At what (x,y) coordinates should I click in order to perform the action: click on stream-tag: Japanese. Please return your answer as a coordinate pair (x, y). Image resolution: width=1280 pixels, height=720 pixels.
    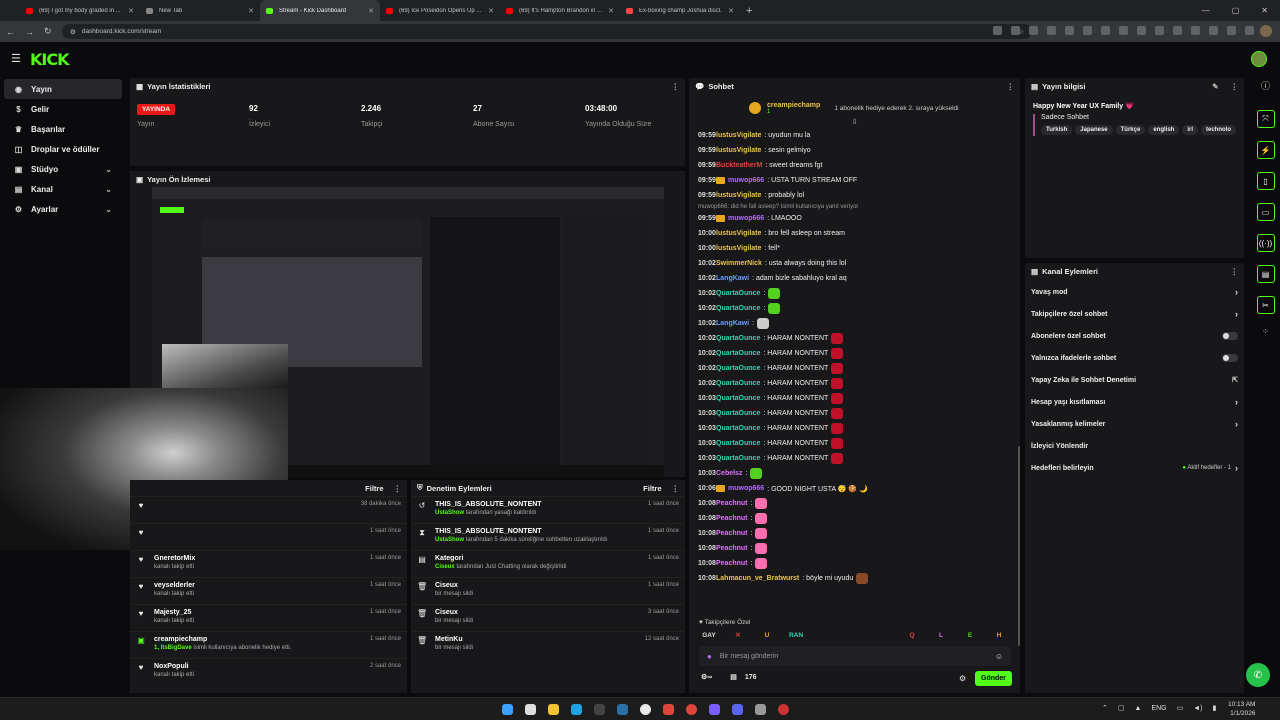
    Looking at the image, I should click on (1094, 130).